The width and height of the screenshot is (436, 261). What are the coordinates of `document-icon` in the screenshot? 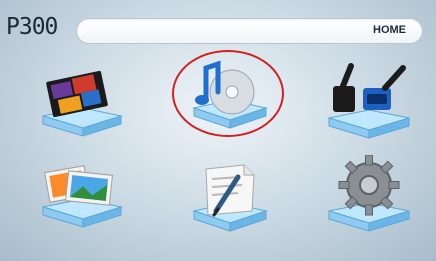 It's located at (230, 198).